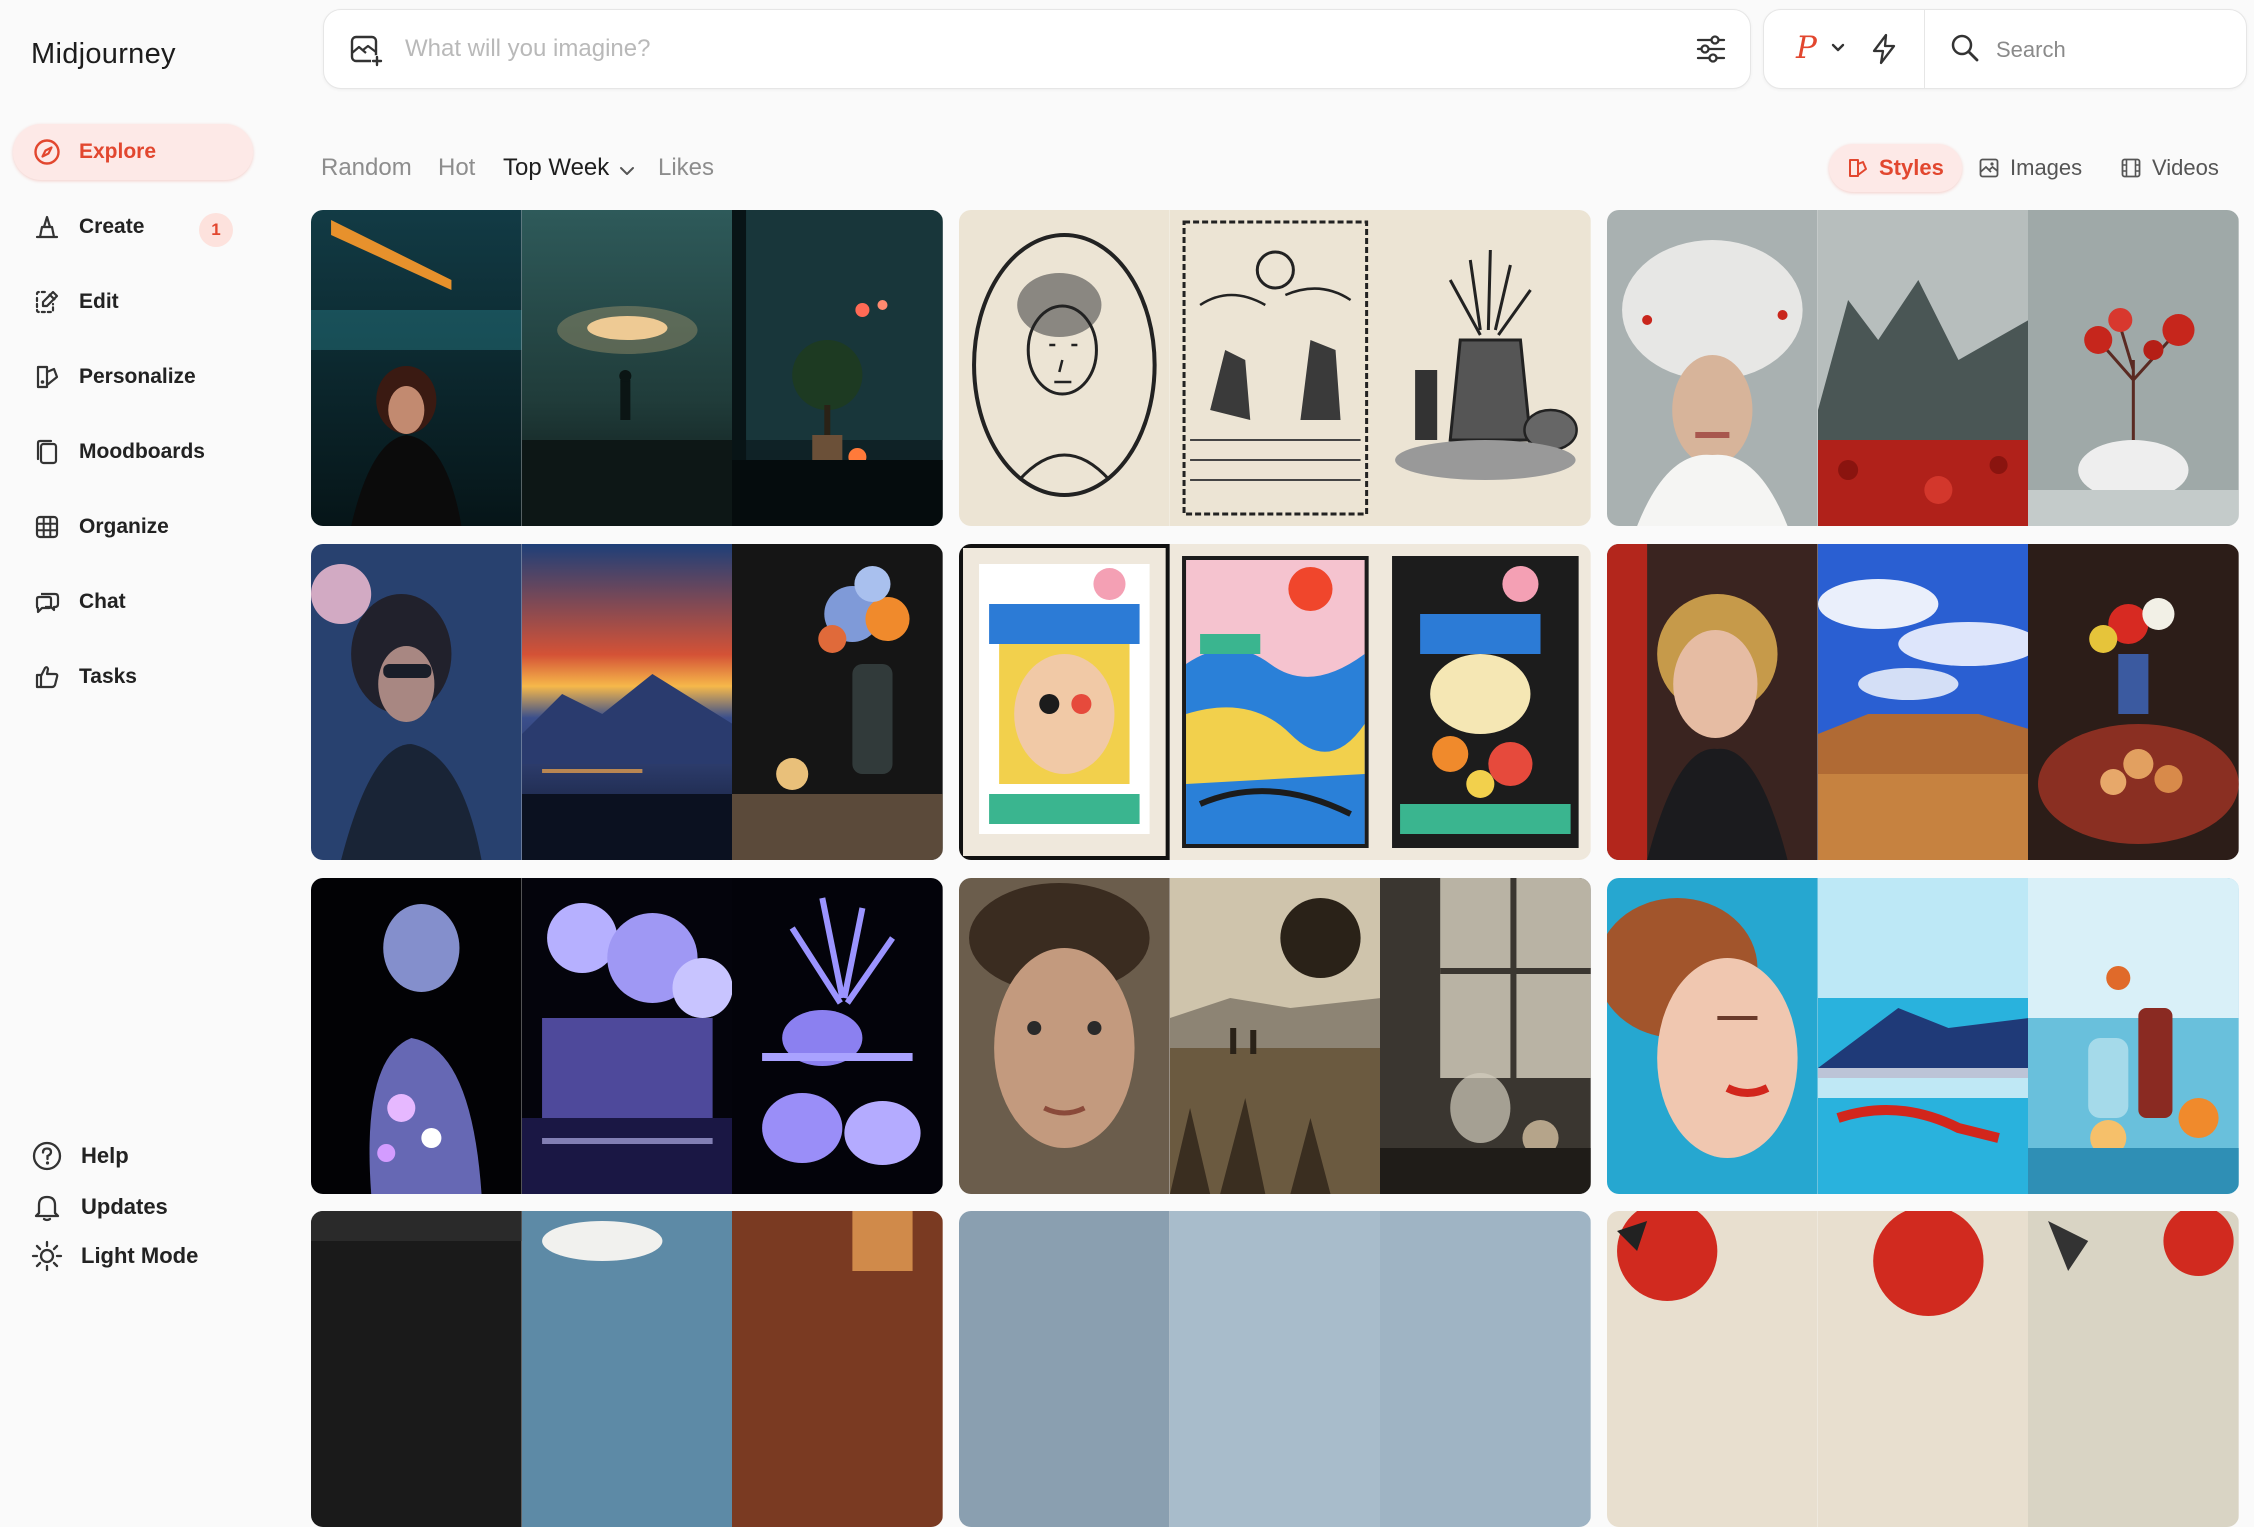 The image size is (2254, 1527). I want to click on tab-images: Images, so click(2030, 168).